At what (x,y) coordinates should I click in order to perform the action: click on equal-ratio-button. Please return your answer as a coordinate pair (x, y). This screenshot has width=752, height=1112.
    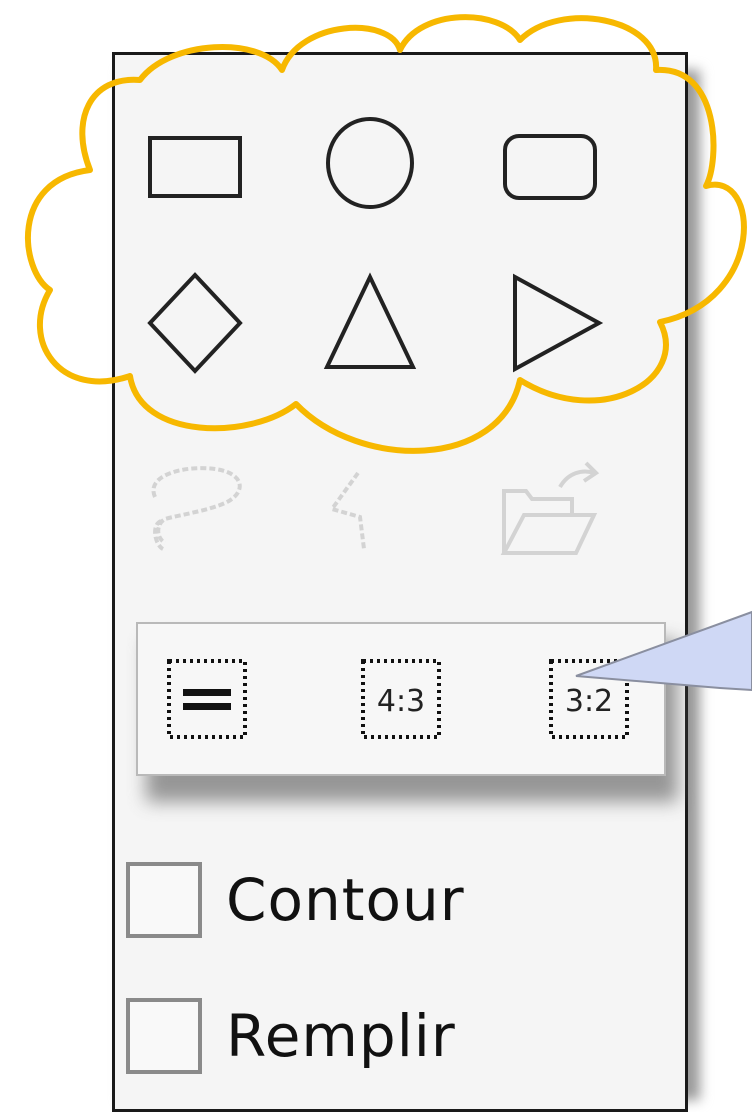
    Looking at the image, I should click on (207, 699).